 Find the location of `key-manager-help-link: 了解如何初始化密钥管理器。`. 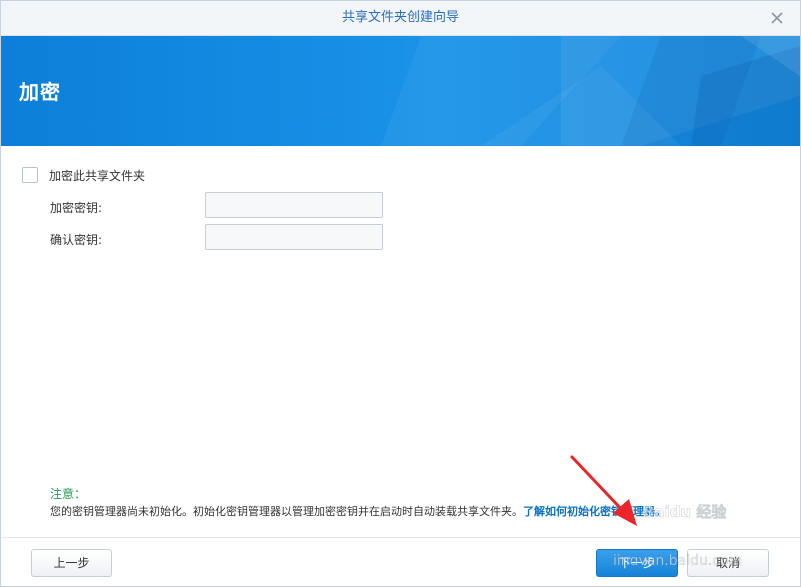

key-manager-help-link: 了解如何初始化密钥管理器。 is located at coordinates (594, 511).